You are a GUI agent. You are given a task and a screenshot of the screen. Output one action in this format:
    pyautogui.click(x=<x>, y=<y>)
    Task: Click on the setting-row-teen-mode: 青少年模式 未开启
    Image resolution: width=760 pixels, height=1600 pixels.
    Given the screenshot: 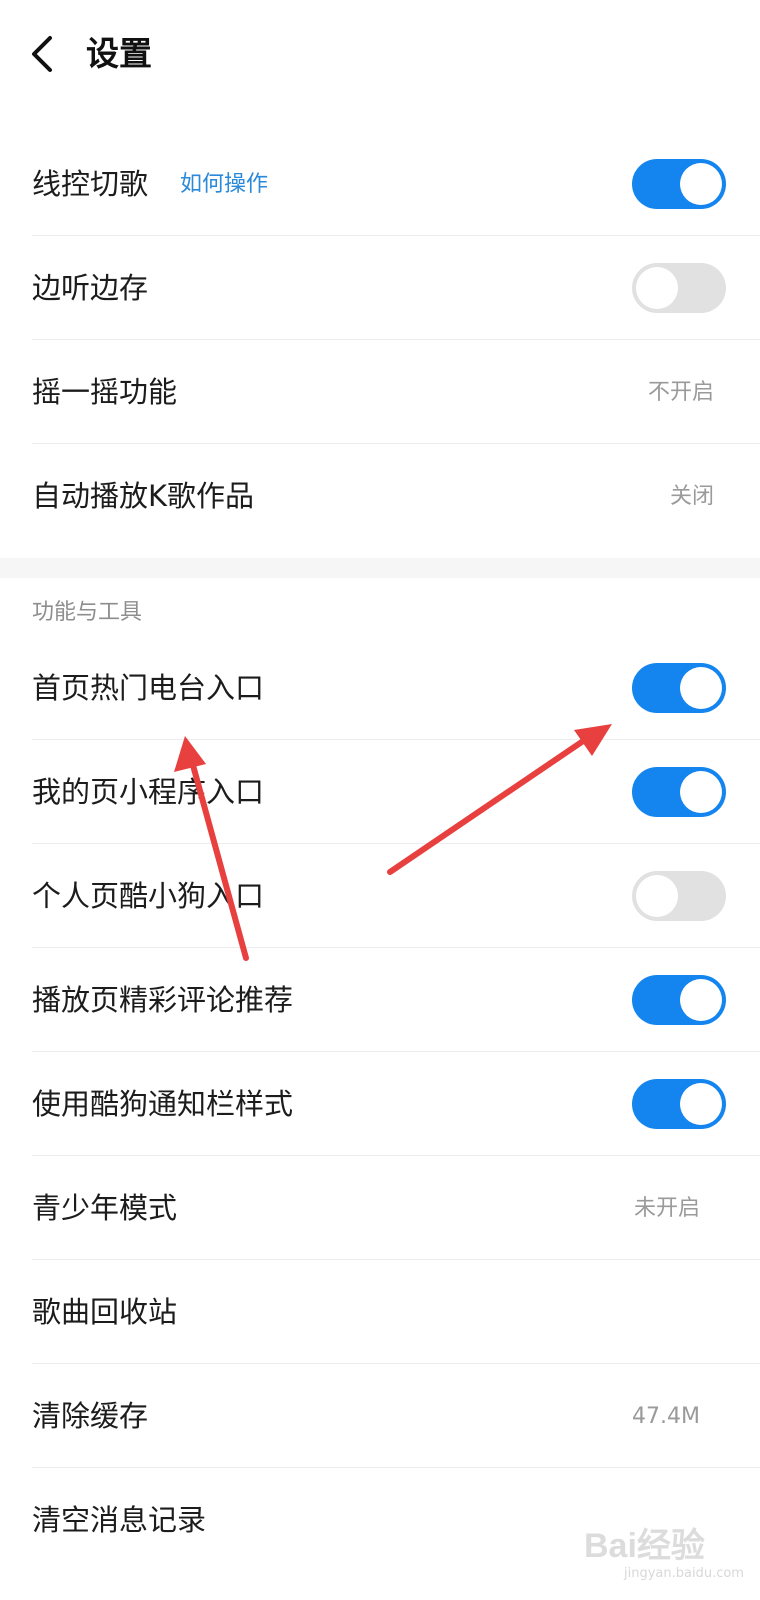 What is the action you would take?
    pyautogui.click(x=380, y=1208)
    